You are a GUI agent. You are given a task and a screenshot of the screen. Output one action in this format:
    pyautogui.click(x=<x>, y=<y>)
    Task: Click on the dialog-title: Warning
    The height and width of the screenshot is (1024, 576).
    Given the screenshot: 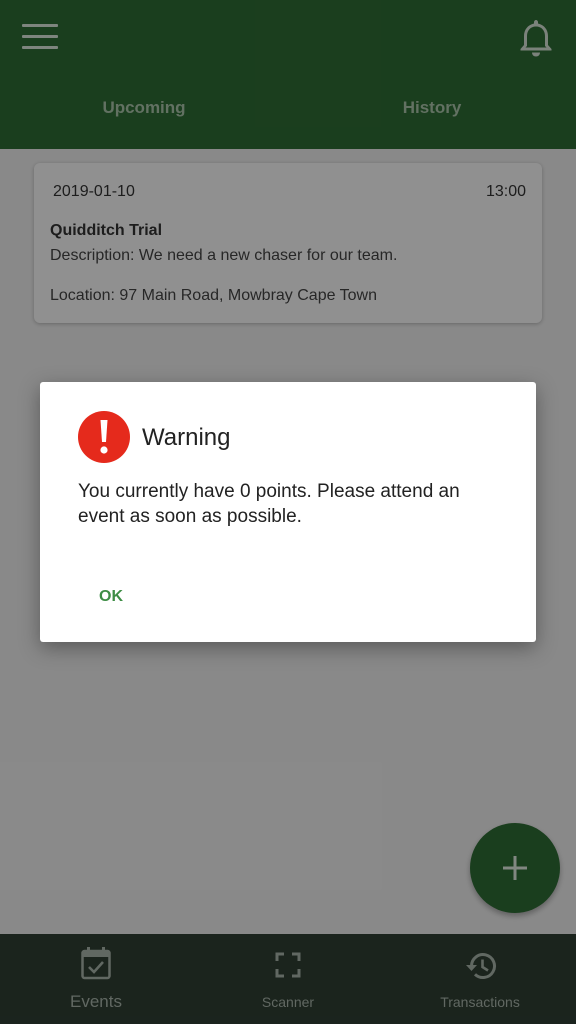 What is the action you would take?
    pyautogui.click(x=186, y=437)
    